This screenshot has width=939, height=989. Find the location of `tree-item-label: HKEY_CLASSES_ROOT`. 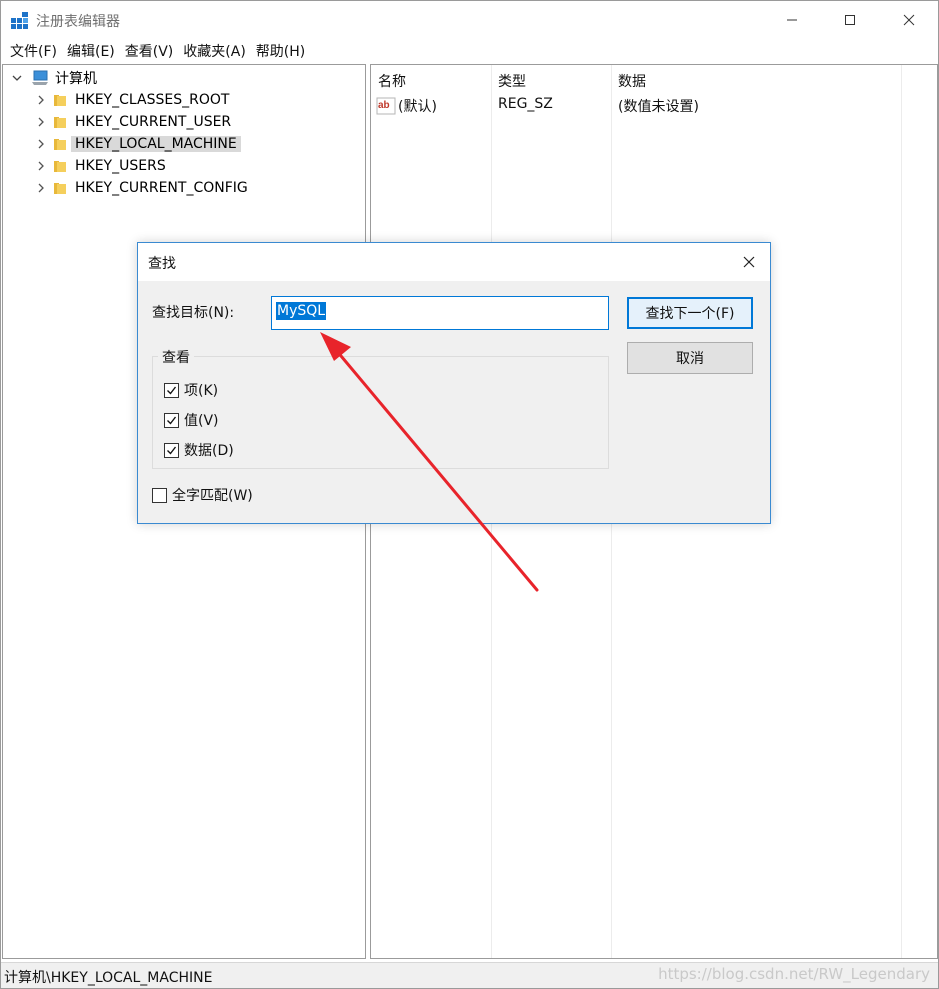

tree-item-label: HKEY_CLASSES_ROOT is located at coordinates (152, 100).